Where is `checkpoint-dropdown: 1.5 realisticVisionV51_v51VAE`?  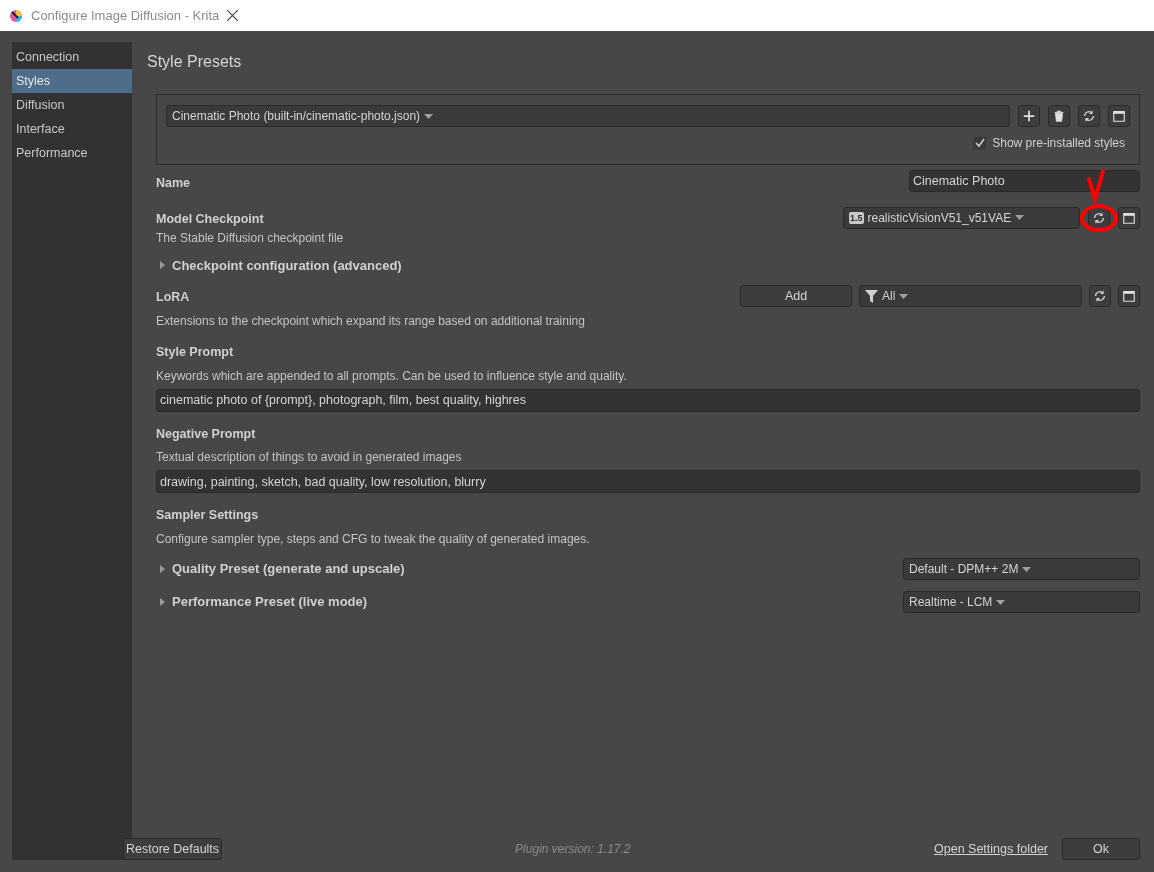 checkpoint-dropdown: 1.5 realisticVisionV51_v51VAE is located at coordinates (961, 217).